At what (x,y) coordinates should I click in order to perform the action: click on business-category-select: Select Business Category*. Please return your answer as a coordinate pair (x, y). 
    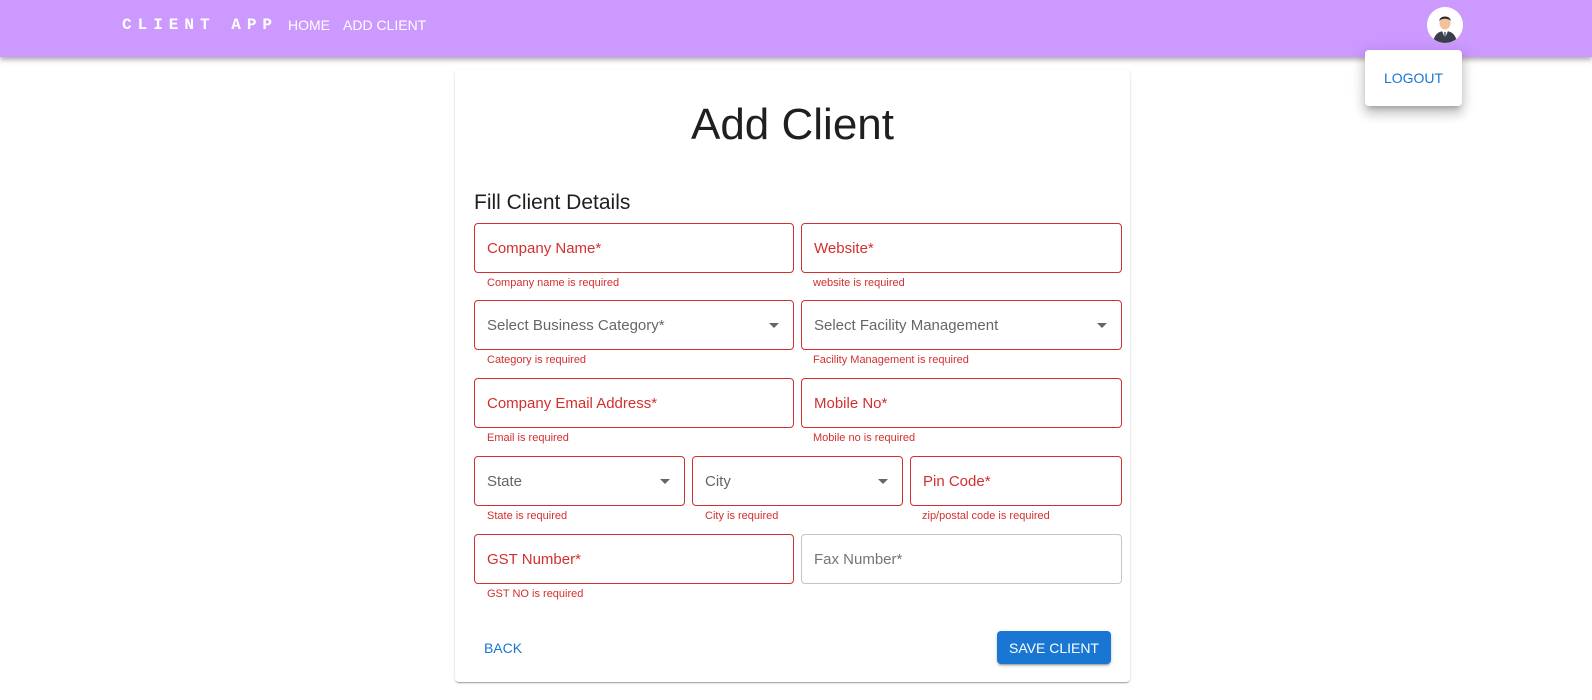
    Looking at the image, I should click on (634, 325).